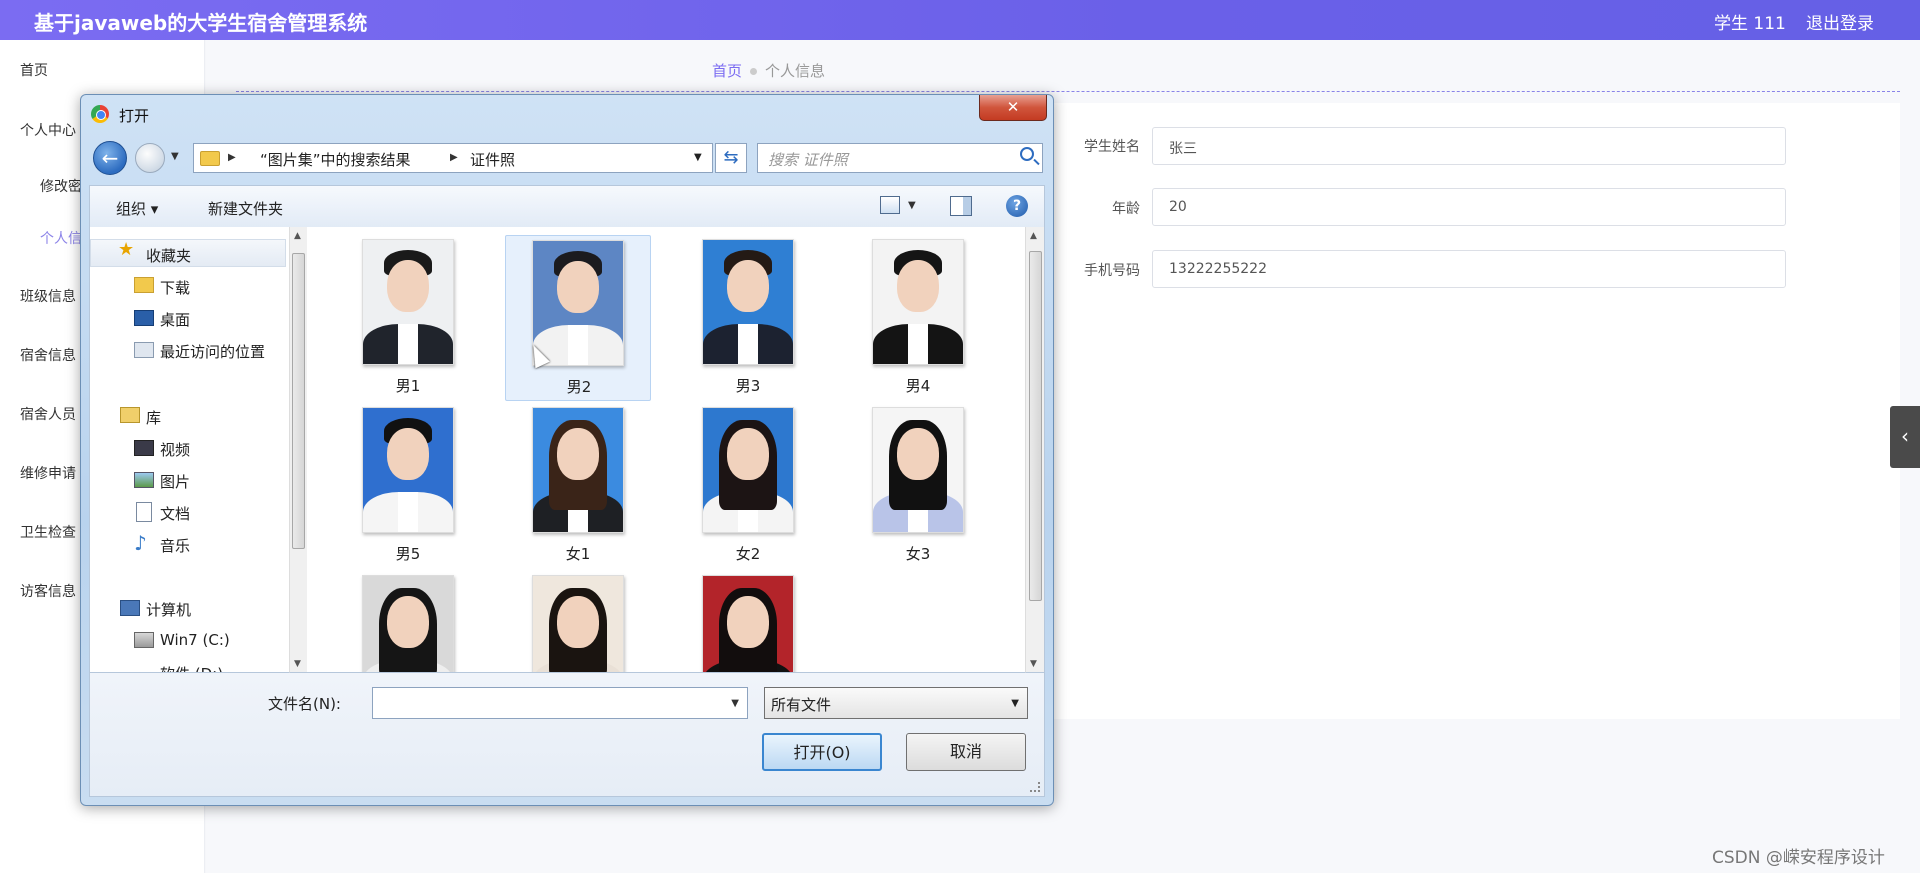  I want to click on new-folder-button: 新建文件夹, so click(245, 208).